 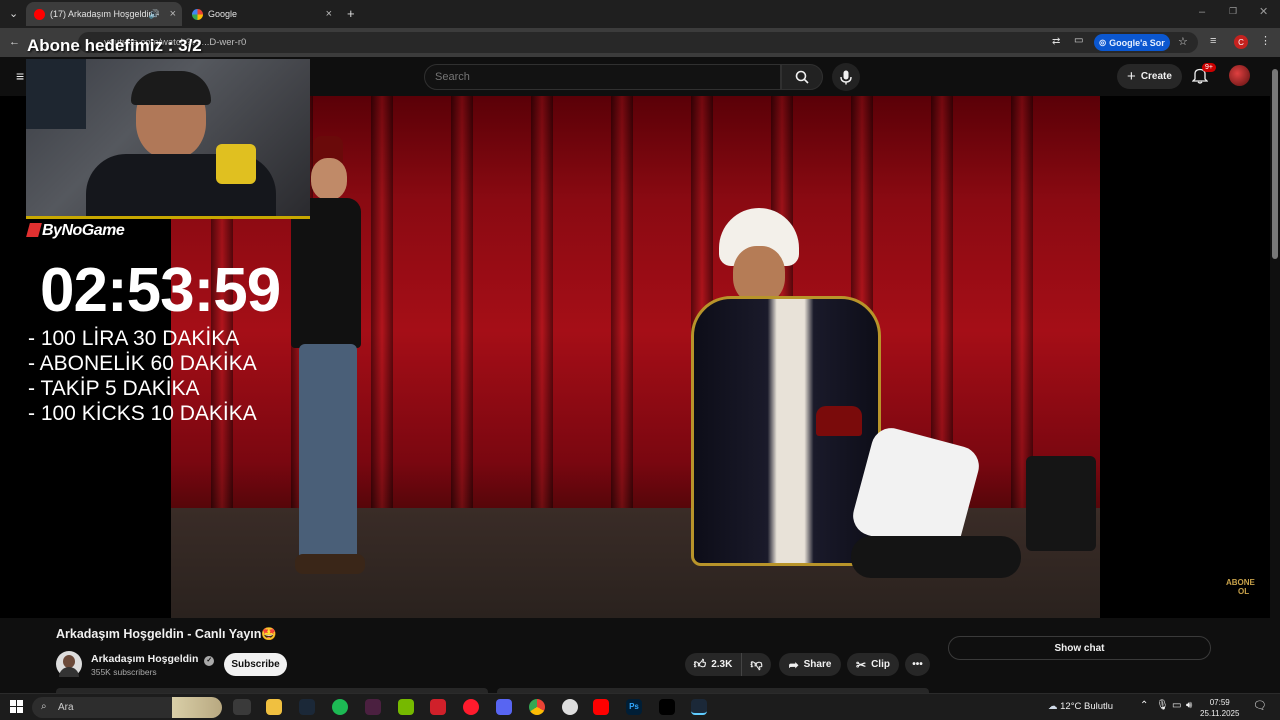 What do you see at coordinates (699, 707) in the screenshot?
I see `steam-active-icon` at bounding box center [699, 707].